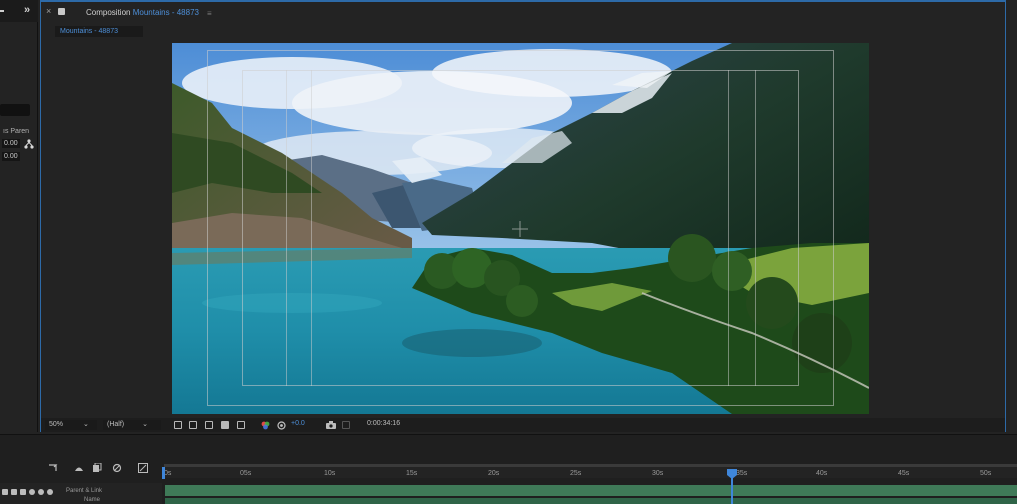 The width and height of the screenshot is (1017, 504). Describe the element at coordinates (298, 423) in the screenshot. I see `exposure-value: +0.0` at that location.